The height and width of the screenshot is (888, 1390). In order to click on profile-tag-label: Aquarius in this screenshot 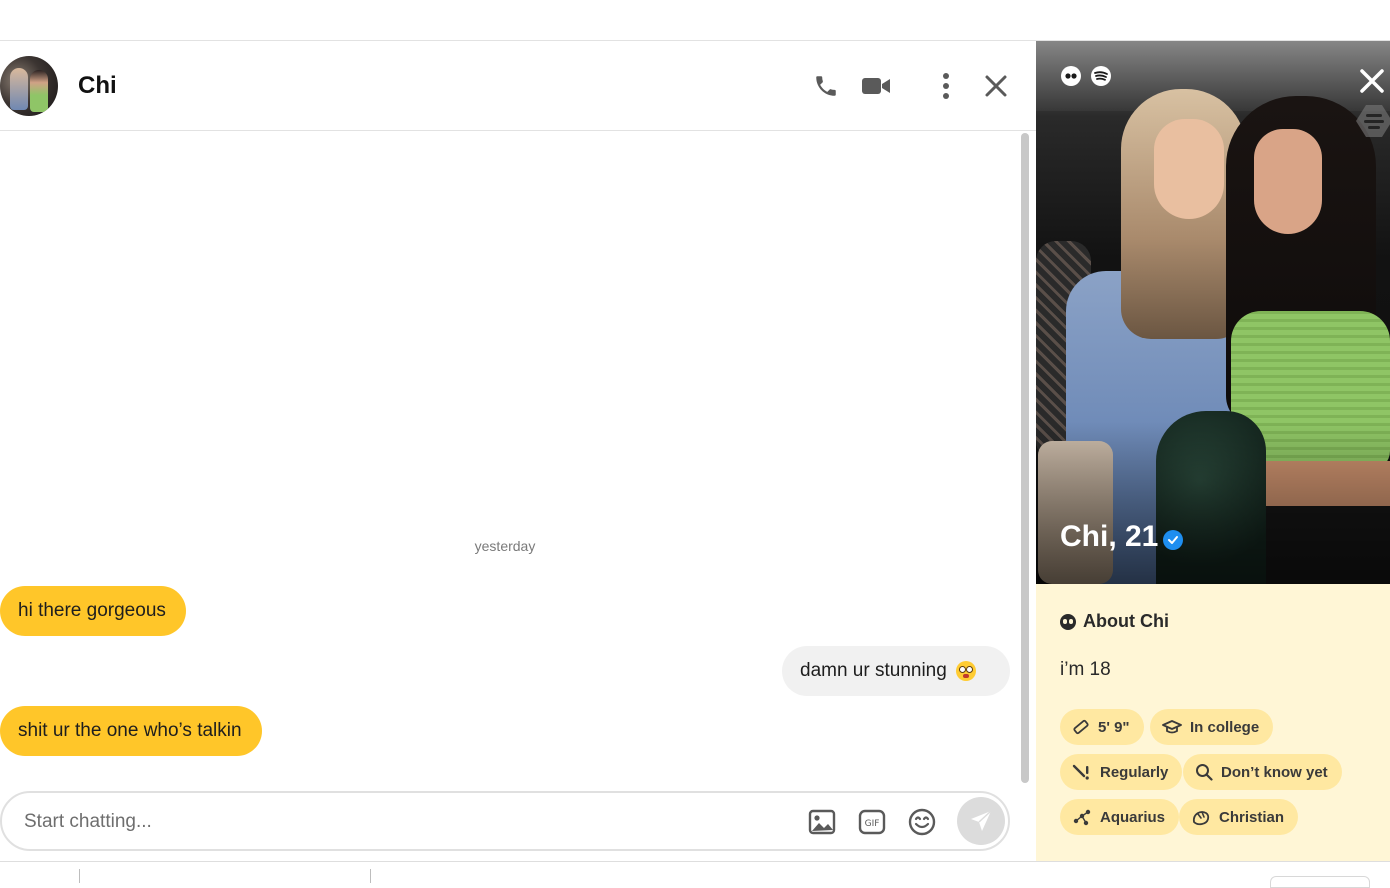, I will do `click(1133, 817)`.